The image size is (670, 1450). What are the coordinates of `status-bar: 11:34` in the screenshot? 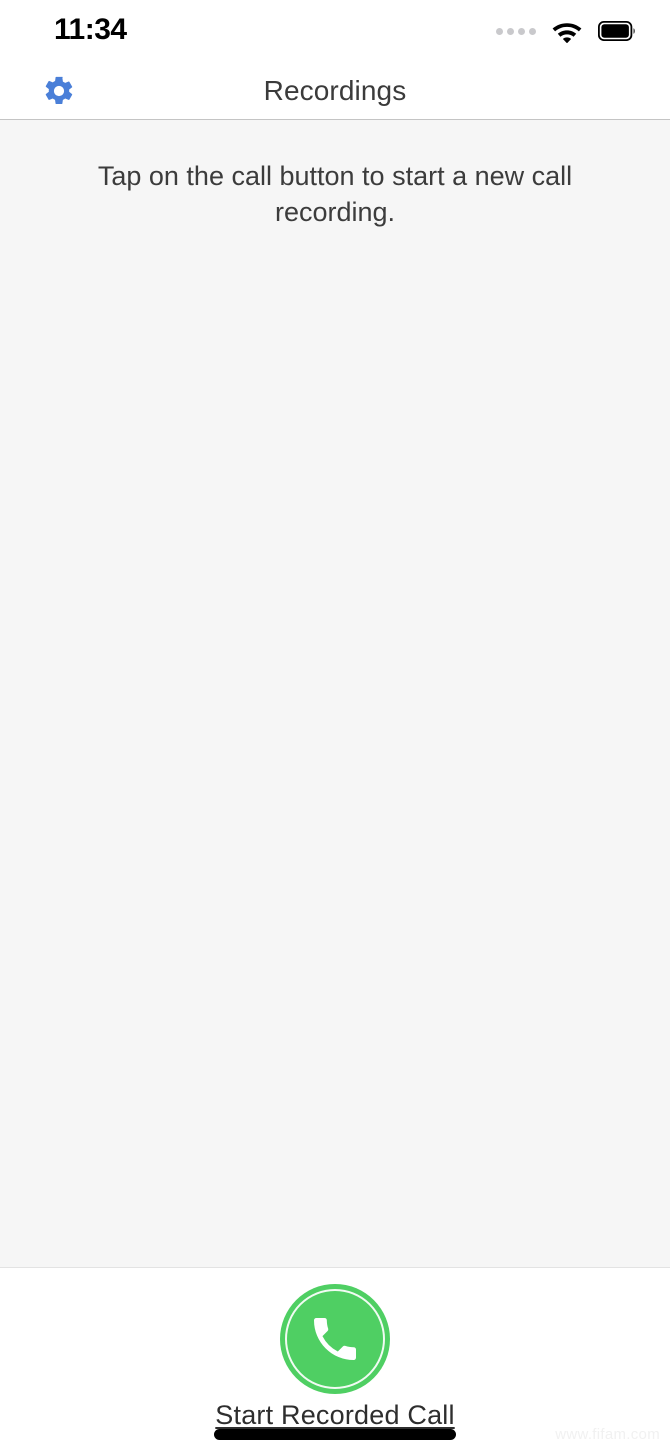 It's located at (335, 31).